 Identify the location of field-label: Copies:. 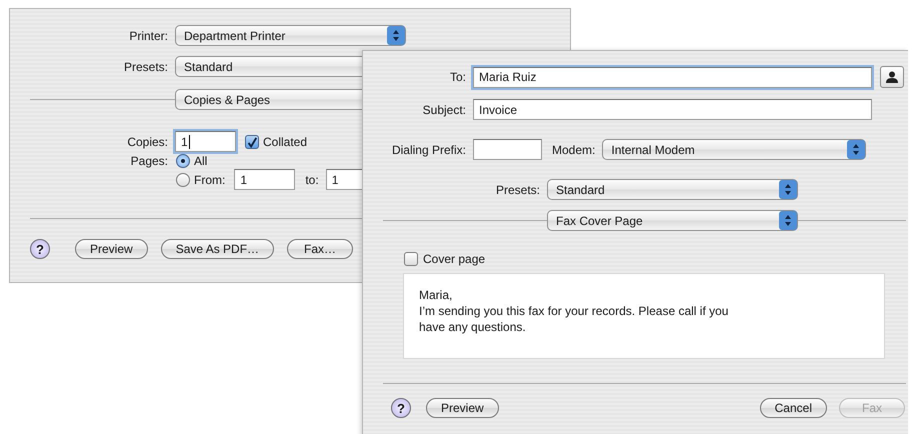
(147, 141).